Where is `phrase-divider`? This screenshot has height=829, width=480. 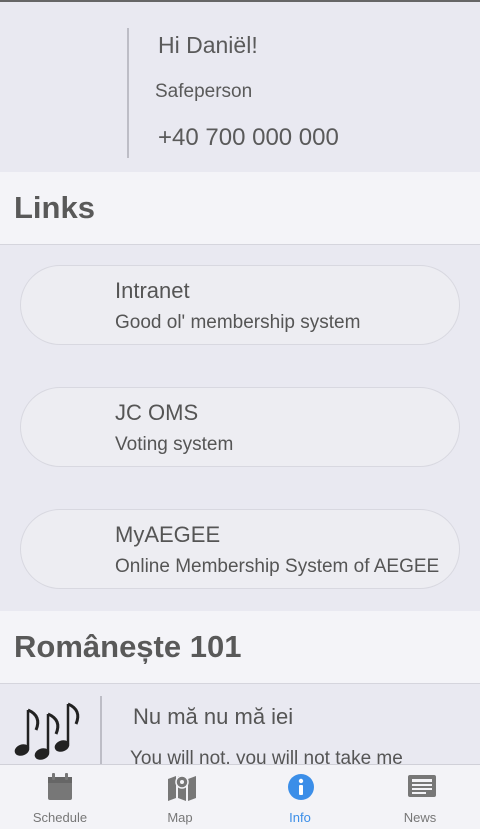
phrase-divider is located at coordinates (101, 731).